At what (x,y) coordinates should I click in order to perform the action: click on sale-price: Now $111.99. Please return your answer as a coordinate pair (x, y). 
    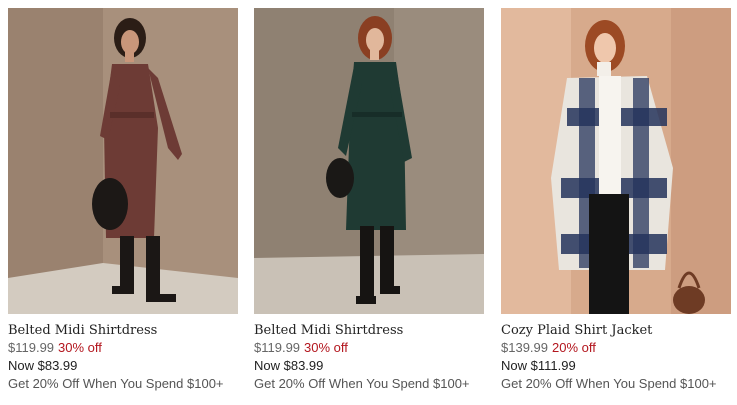
    Looking at the image, I should click on (538, 365).